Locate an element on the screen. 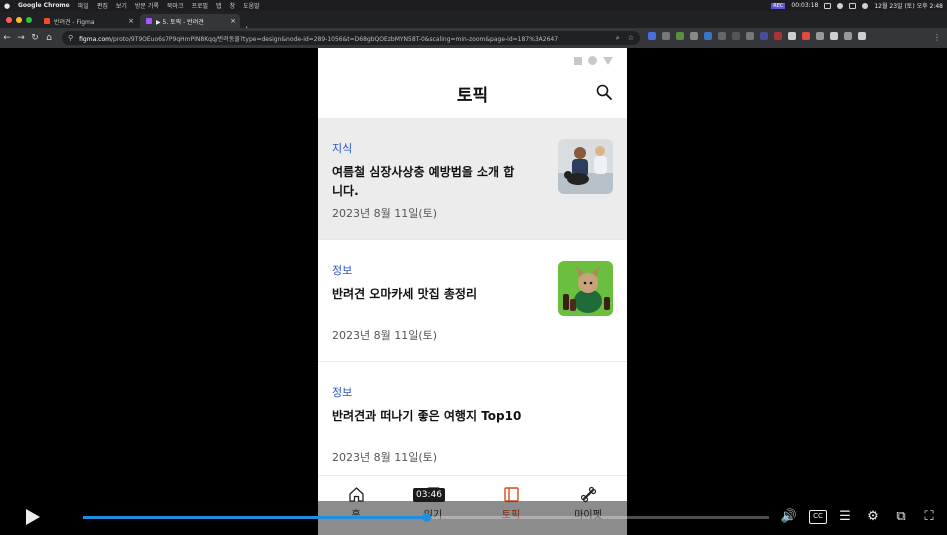 This screenshot has width=947, height=535. menu-profile: 프로필 is located at coordinates (199, 5).